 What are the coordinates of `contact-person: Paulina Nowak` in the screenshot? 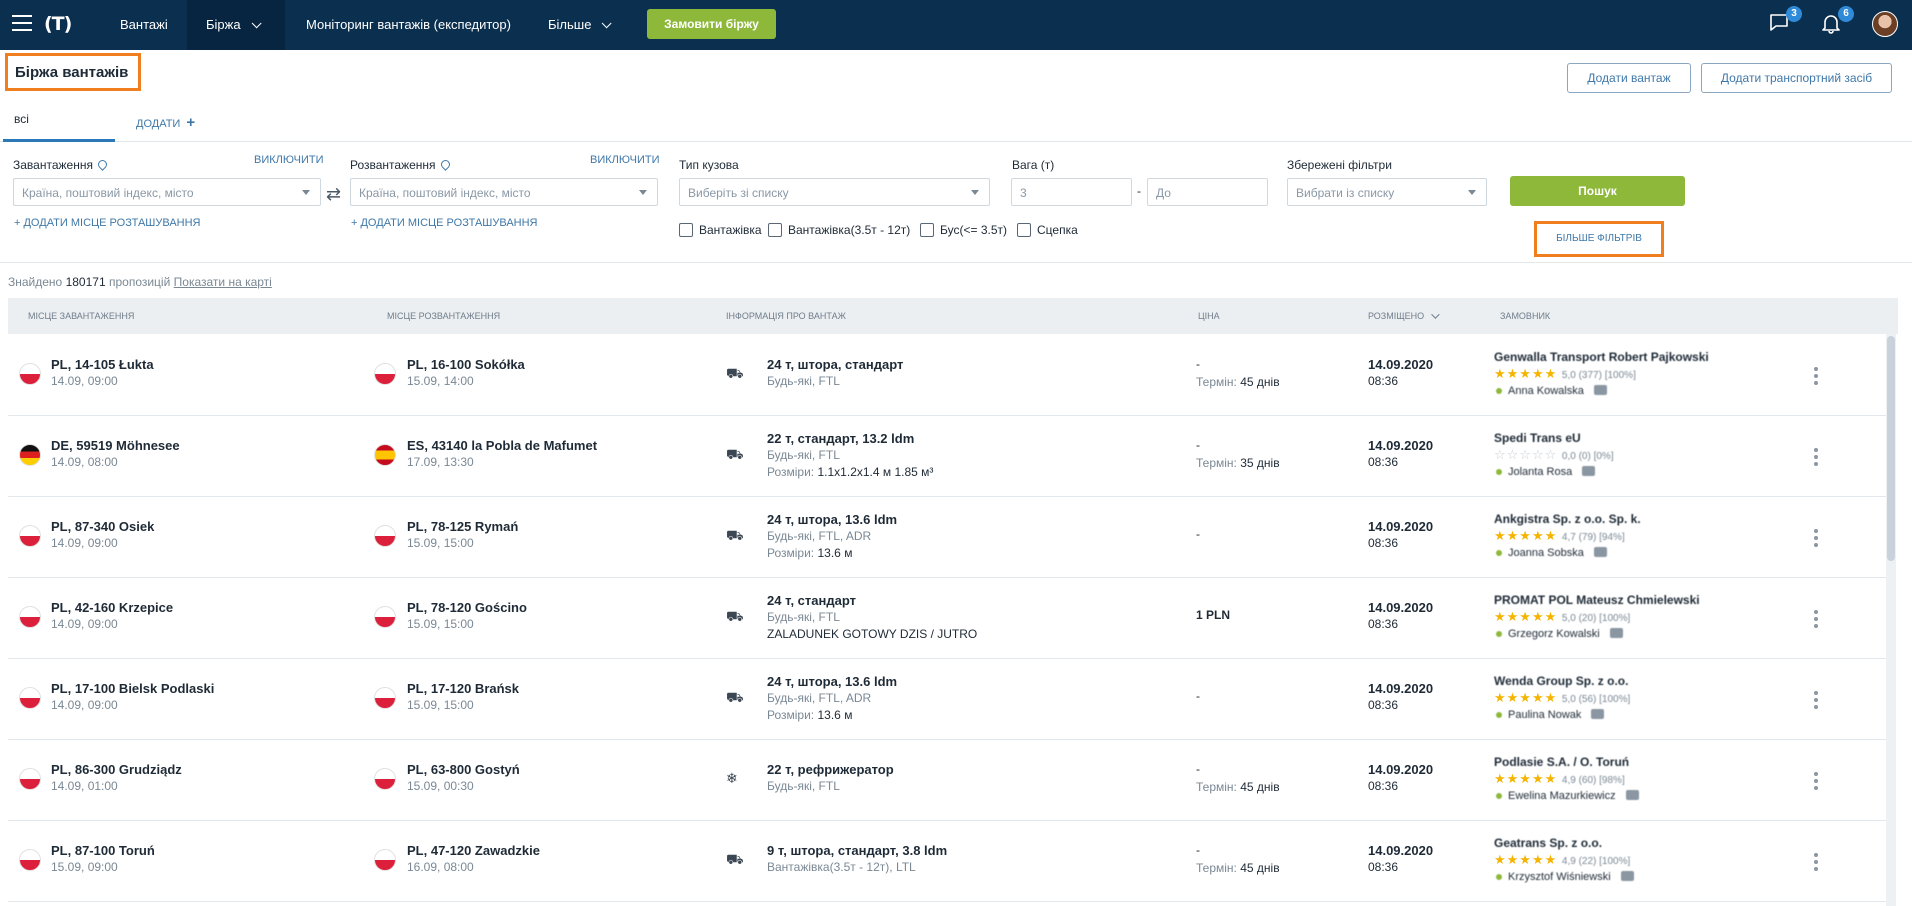 It's located at (1550, 715).